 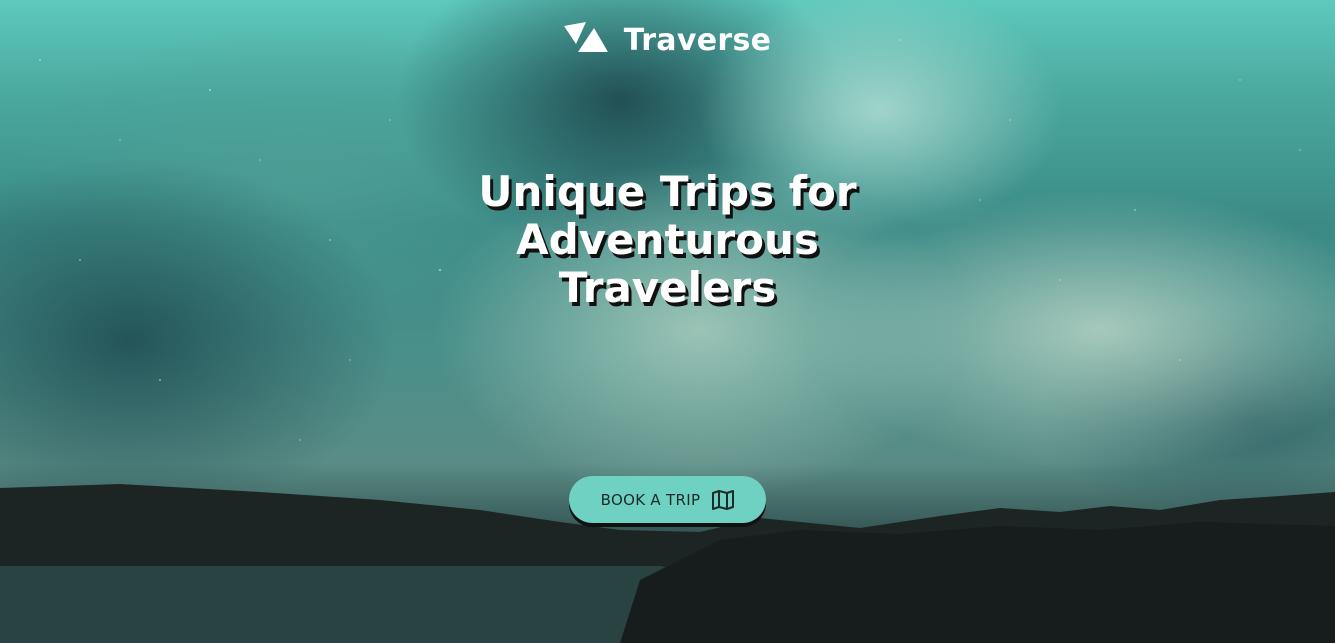 I want to click on brand-name: Traverse, so click(x=697, y=40).